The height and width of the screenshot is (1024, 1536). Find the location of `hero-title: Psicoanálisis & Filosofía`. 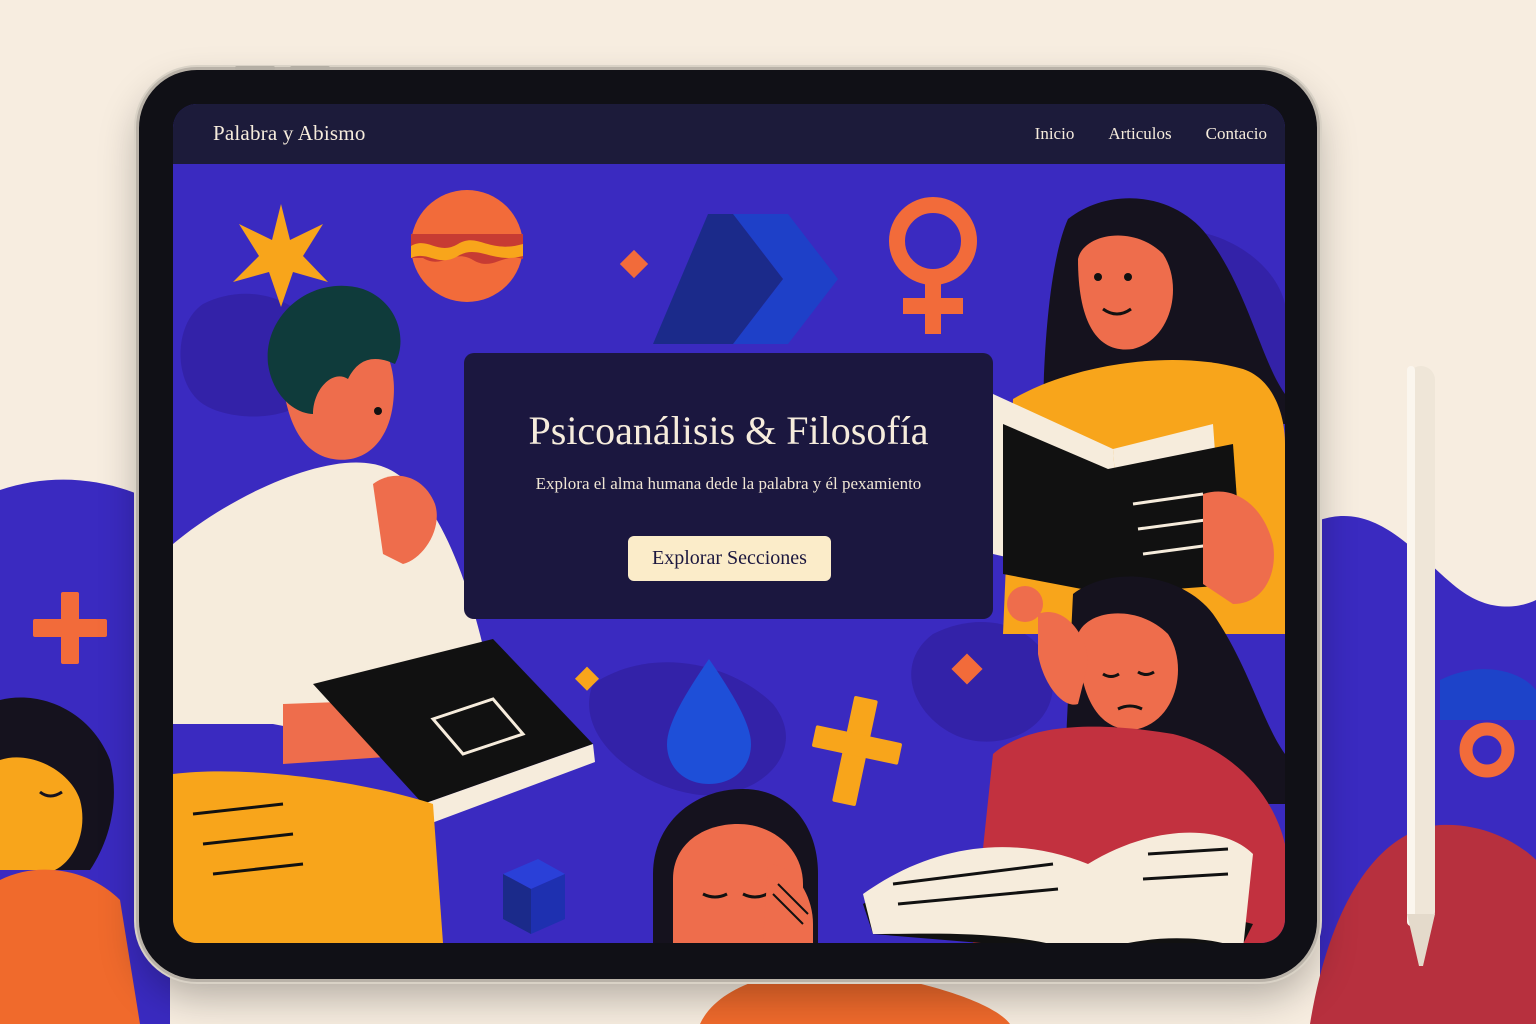

hero-title: Psicoanálisis & Filosofía is located at coordinates (728, 430).